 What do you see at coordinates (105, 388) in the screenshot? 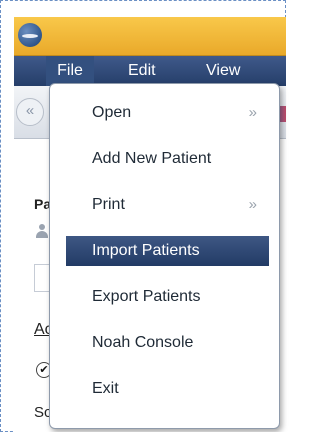
I see `menu-item-label: Exit` at bounding box center [105, 388].